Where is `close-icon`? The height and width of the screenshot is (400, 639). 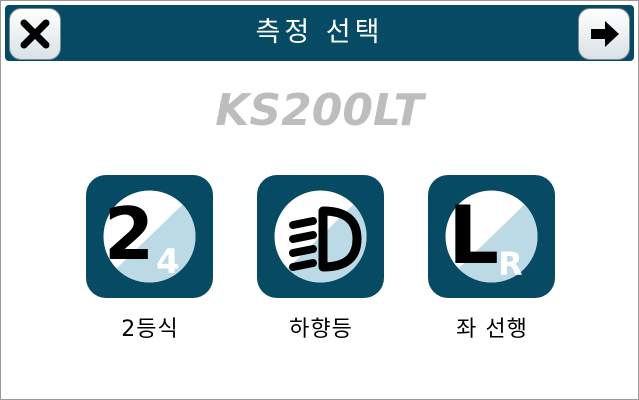 close-icon is located at coordinates (35, 34).